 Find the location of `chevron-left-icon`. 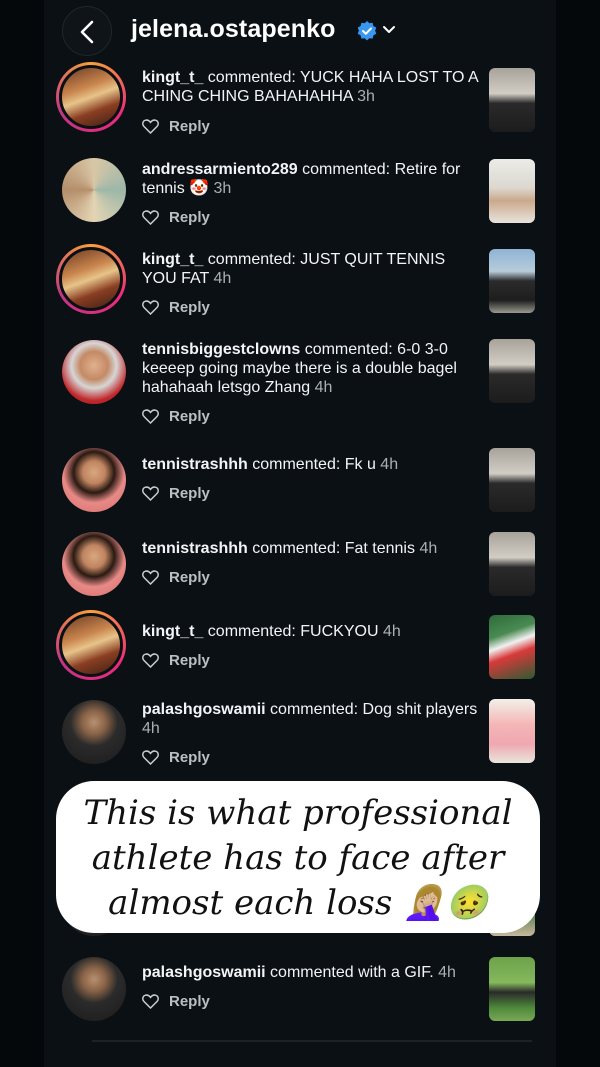

chevron-left-icon is located at coordinates (87, 32).